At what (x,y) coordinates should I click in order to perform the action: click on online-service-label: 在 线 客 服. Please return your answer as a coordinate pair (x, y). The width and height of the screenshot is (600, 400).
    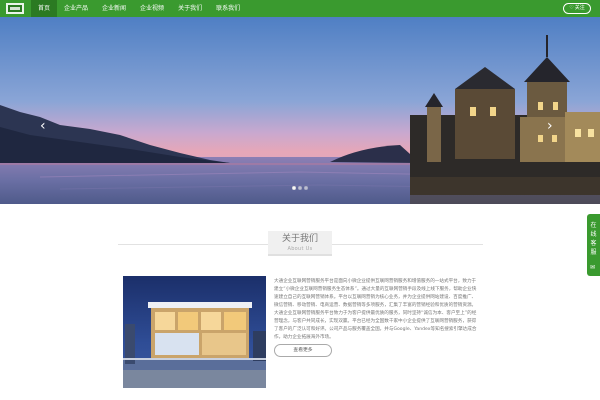
    Looking at the image, I should click on (593, 239).